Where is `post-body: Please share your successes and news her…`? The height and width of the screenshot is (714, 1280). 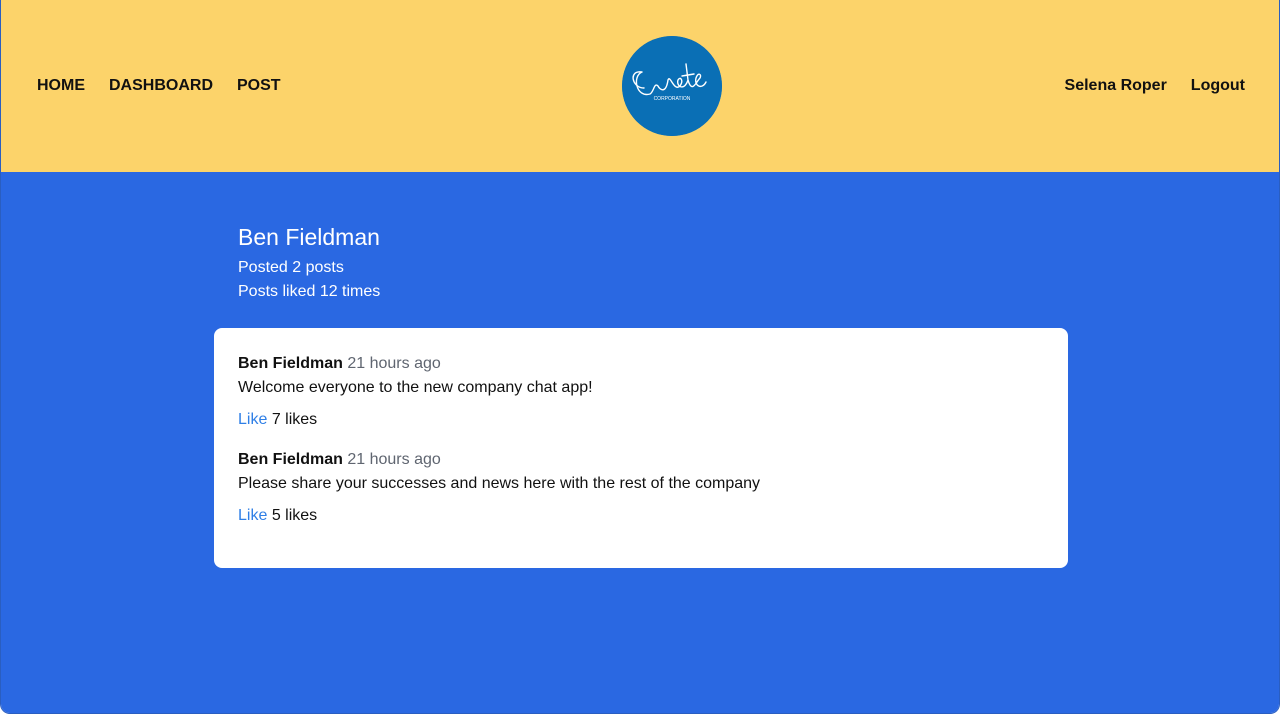 post-body: Please share your successes and news her… is located at coordinates (499, 483).